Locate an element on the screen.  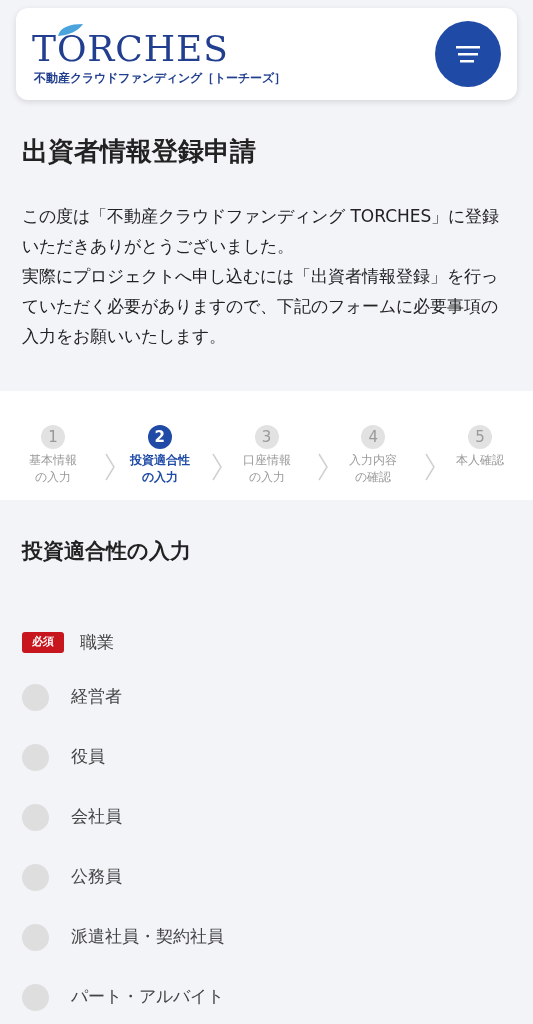
radio-option: 役員 is located at coordinates (266, 757).